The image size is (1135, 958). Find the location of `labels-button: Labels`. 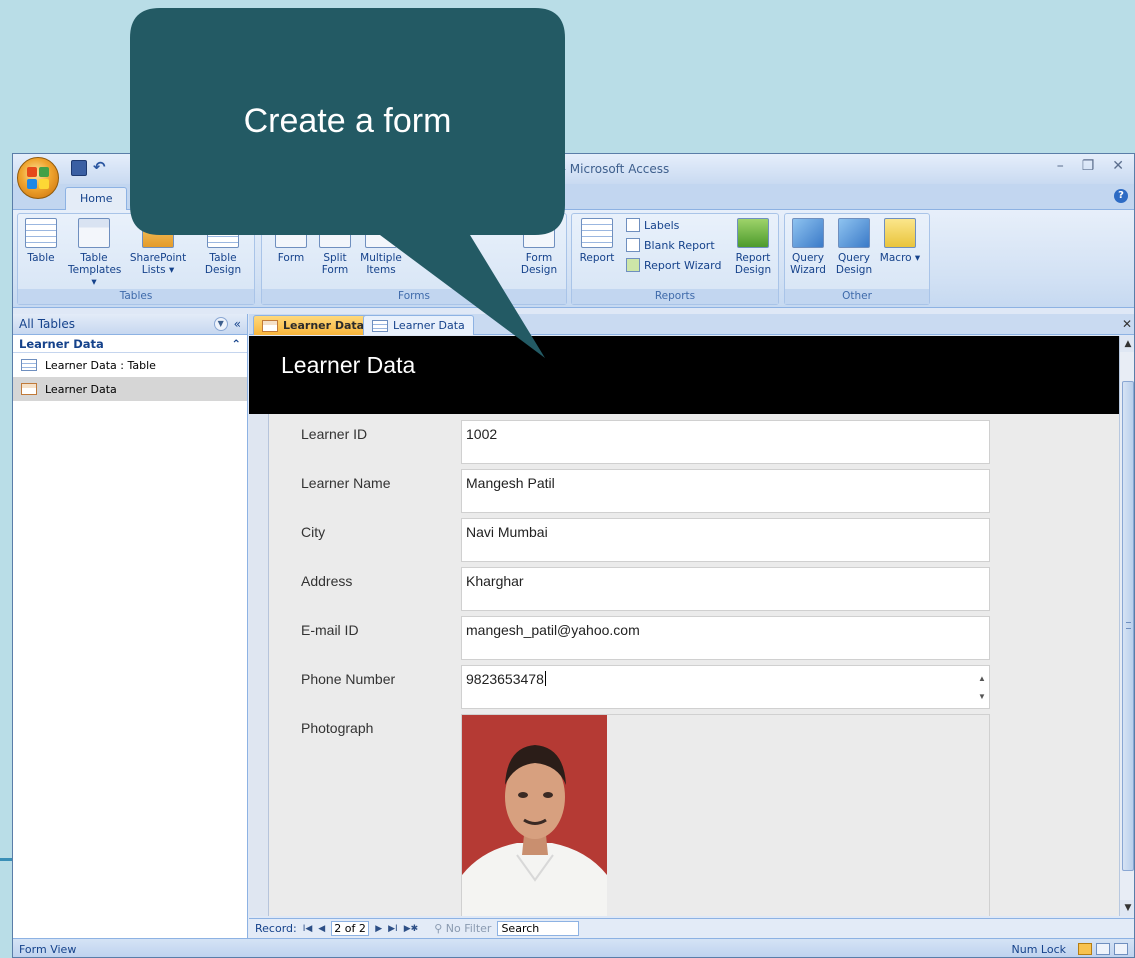

labels-button: Labels is located at coordinates (652, 225).